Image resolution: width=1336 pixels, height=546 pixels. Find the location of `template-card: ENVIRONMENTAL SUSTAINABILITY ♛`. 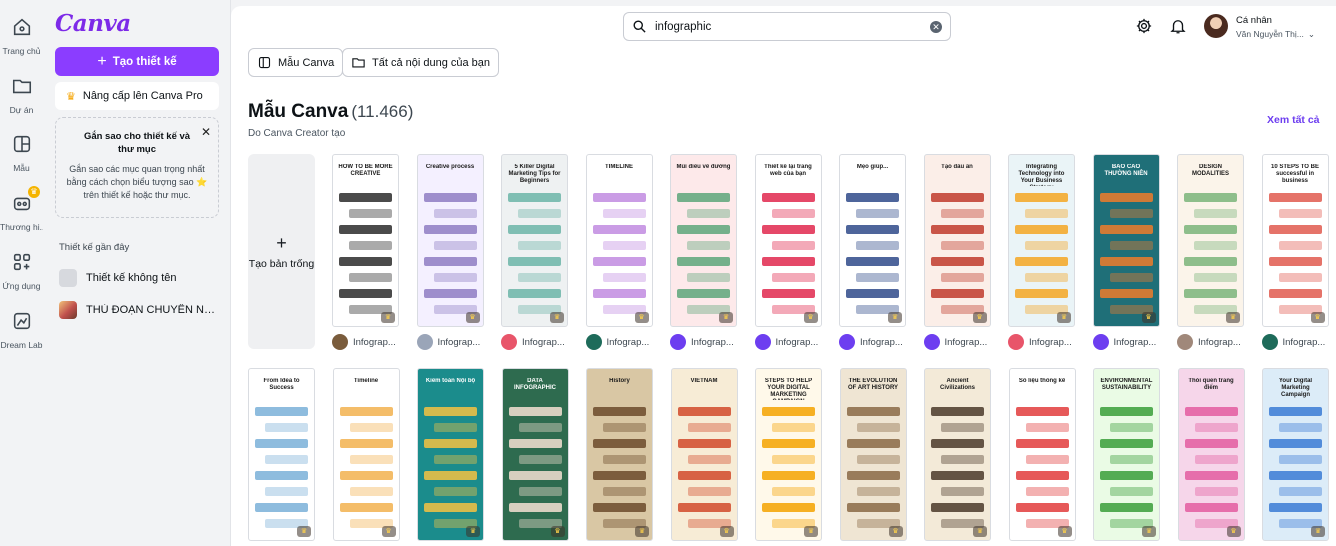

template-card: ENVIRONMENTAL SUSTAINABILITY ♛ is located at coordinates (1126, 454).